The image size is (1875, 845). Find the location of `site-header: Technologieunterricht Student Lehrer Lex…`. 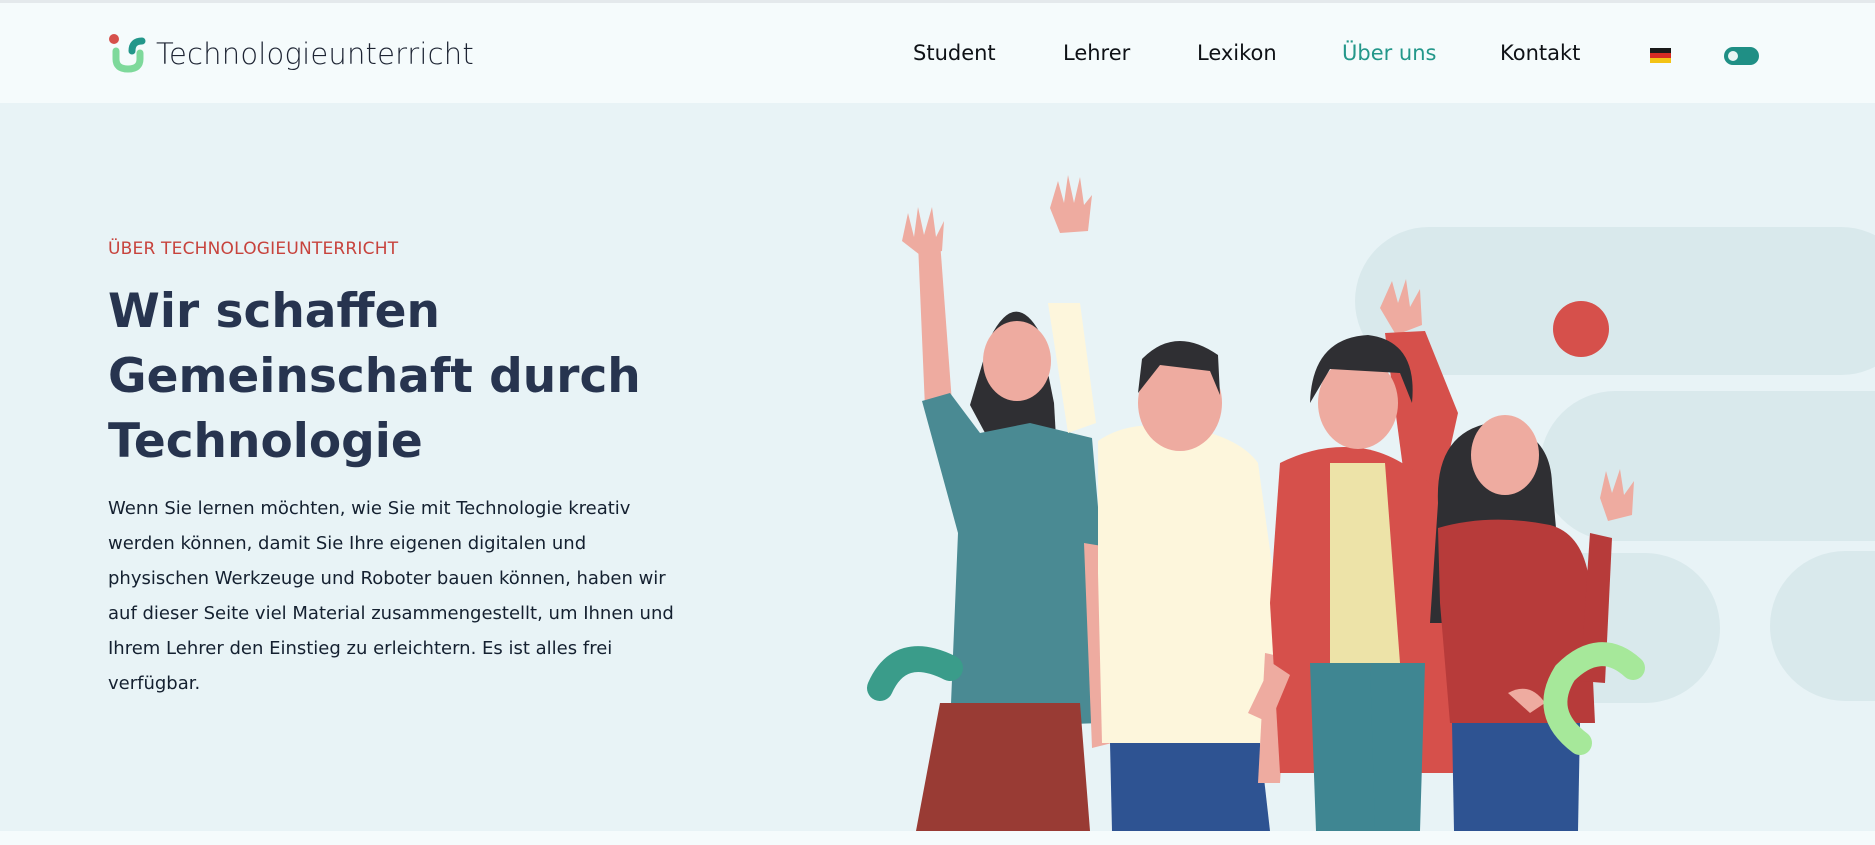

site-header: Technologieunterricht Student Lehrer Lex… is located at coordinates (937, 53).